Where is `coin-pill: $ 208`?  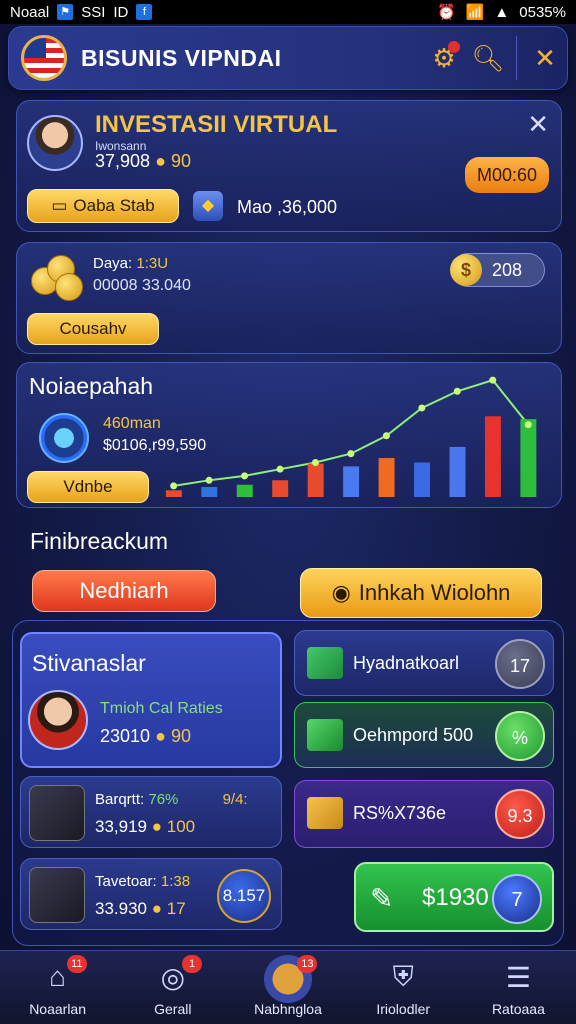 coin-pill: $ 208 is located at coordinates (497, 270).